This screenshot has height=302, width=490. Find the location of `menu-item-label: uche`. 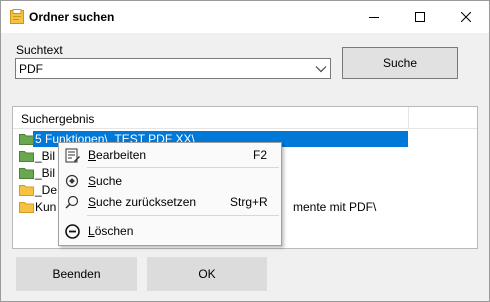

menu-item-label: uche is located at coordinates (109, 181).